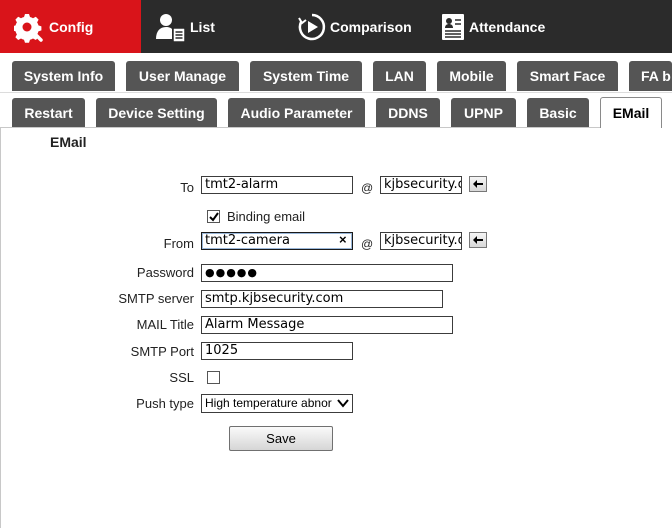  What do you see at coordinates (631, 112) in the screenshot?
I see `tab-email: EMail` at bounding box center [631, 112].